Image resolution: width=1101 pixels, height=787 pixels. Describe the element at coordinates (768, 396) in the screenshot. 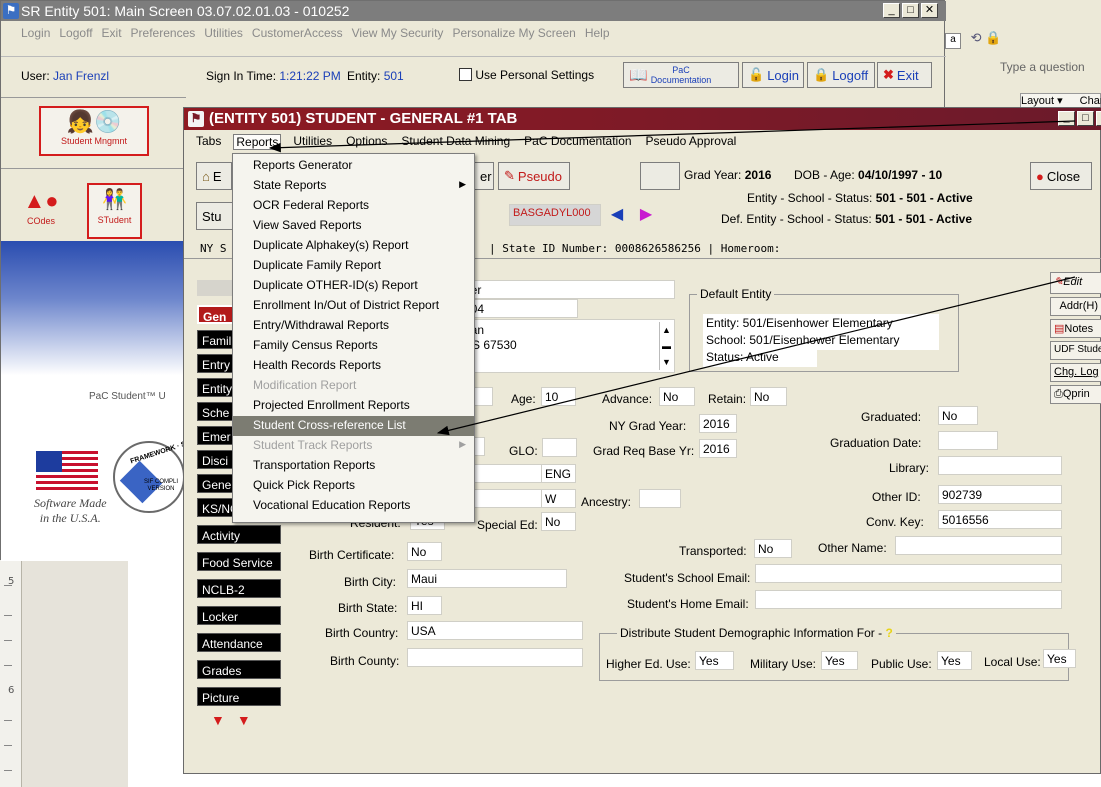

I see `retain-field: No` at that location.